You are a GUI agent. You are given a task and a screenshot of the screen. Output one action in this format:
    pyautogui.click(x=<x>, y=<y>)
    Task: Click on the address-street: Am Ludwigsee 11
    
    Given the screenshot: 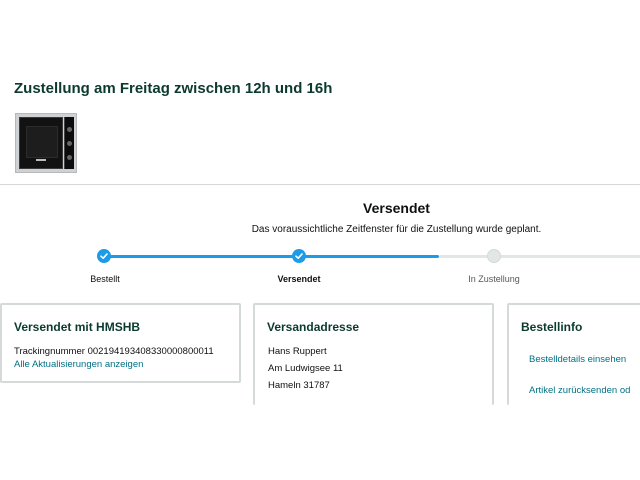 What is the action you would take?
    pyautogui.click(x=305, y=368)
    